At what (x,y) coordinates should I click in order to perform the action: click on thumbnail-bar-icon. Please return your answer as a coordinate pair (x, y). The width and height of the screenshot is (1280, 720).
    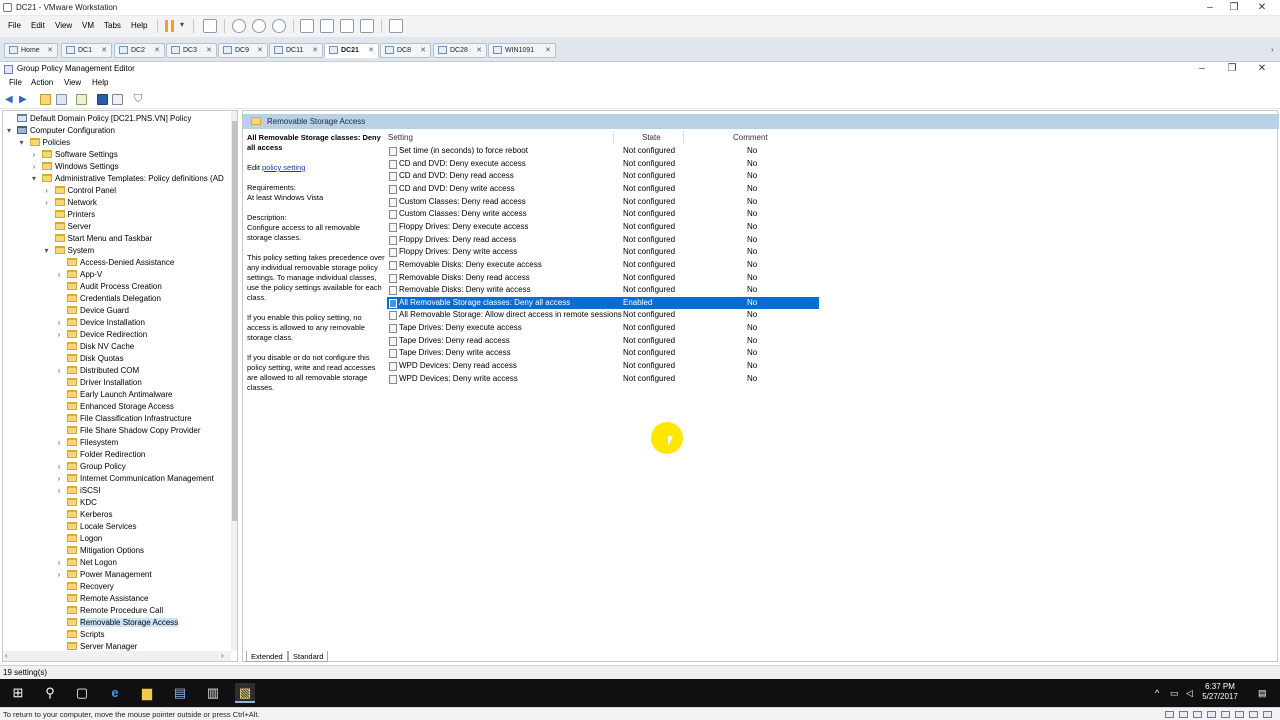
    Looking at the image, I should click on (327, 26).